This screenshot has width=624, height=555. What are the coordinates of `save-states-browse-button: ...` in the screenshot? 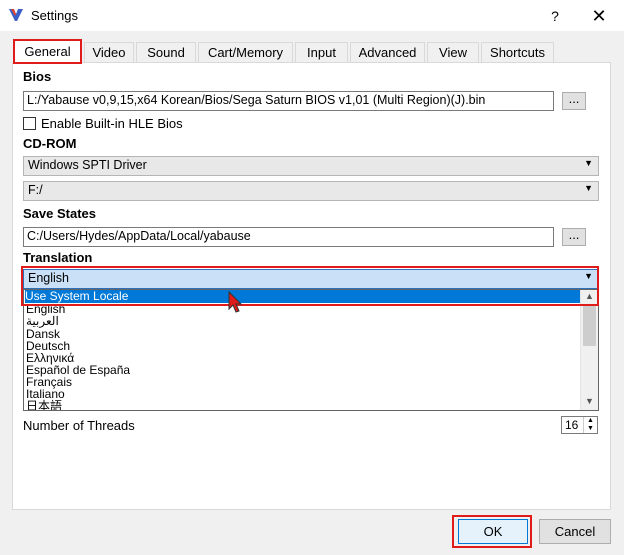 It's located at (574, 237).